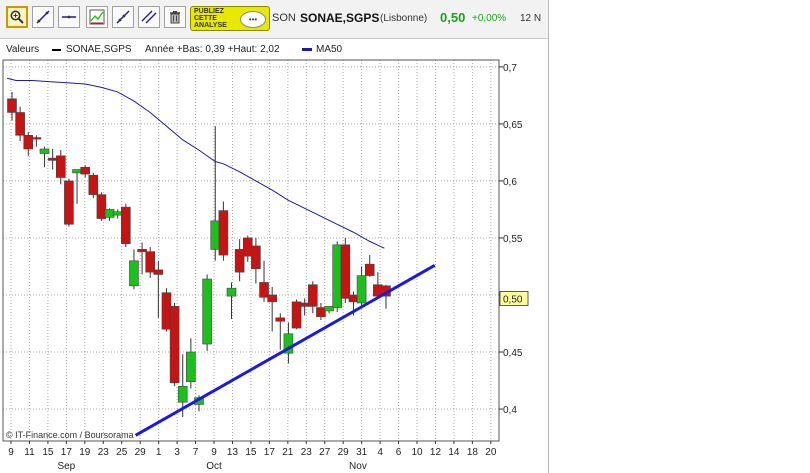 The height and width of the screenshot is (473, 810). What do you see at coordinates (510, 68) in the screenshot?
I see `y-tick-label: 0,7` at bounding box center [510, 68].